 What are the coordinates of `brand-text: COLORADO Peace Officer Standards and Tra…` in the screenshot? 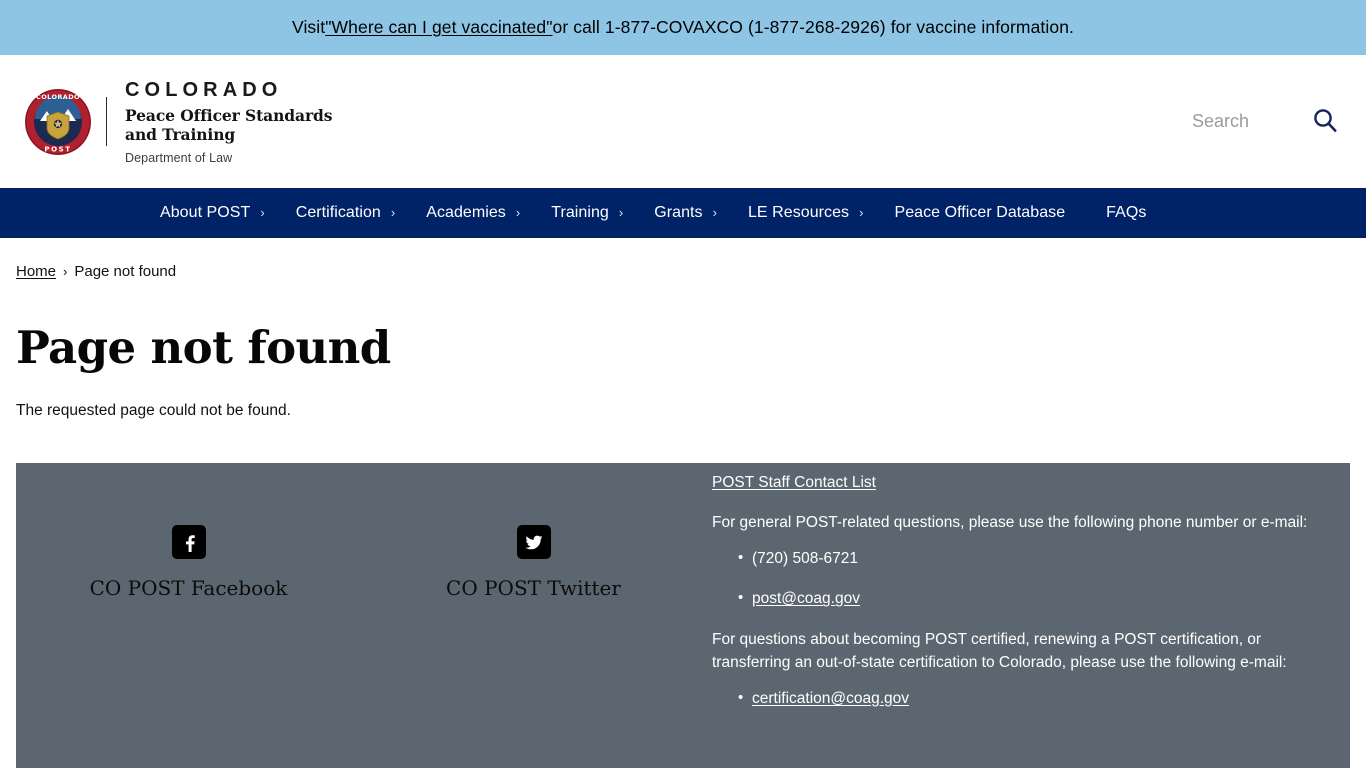 It's located at (232, 122).